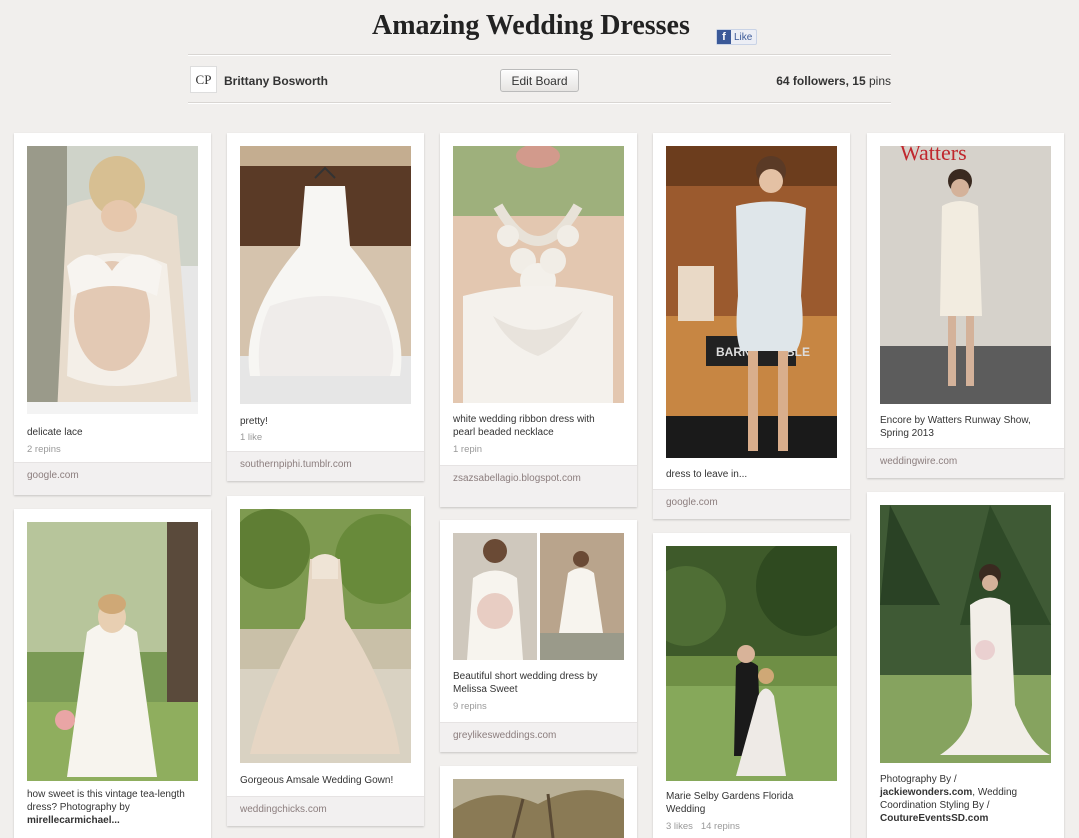 Image resolution: width=1079 pixels, height=838 pixels. Describe the element at coordinates (55, 432) in the screenshot. I see `pin-description: delicate lace` at that location.